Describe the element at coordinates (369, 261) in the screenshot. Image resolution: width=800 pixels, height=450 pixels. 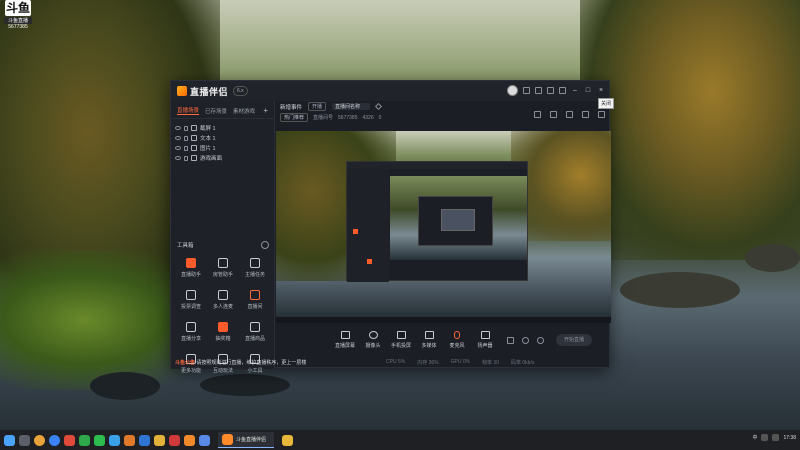
I see `nested-hot-icon` at that location.